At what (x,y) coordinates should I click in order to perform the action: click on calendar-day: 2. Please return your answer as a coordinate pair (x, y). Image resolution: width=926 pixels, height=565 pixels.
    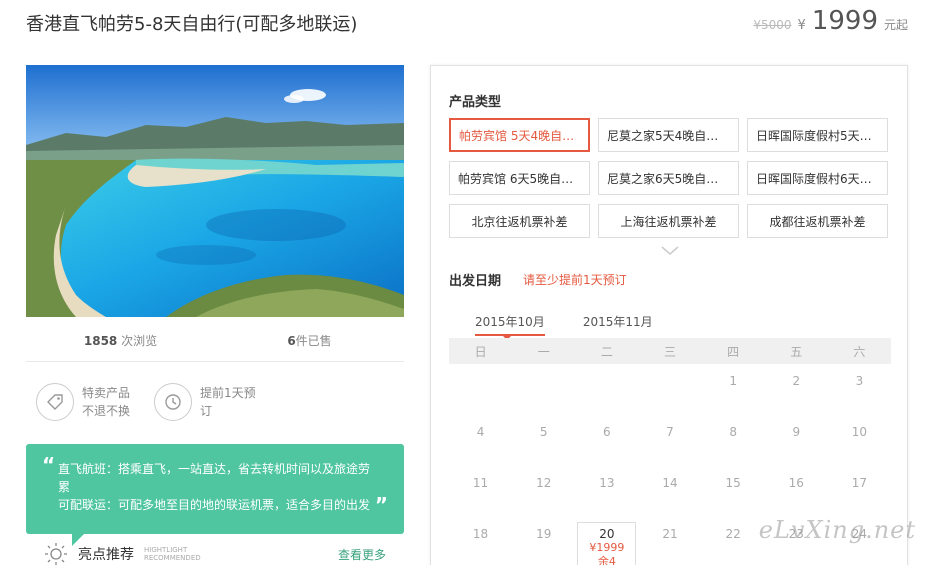
    Looking at the image, I should click on (796, 381).